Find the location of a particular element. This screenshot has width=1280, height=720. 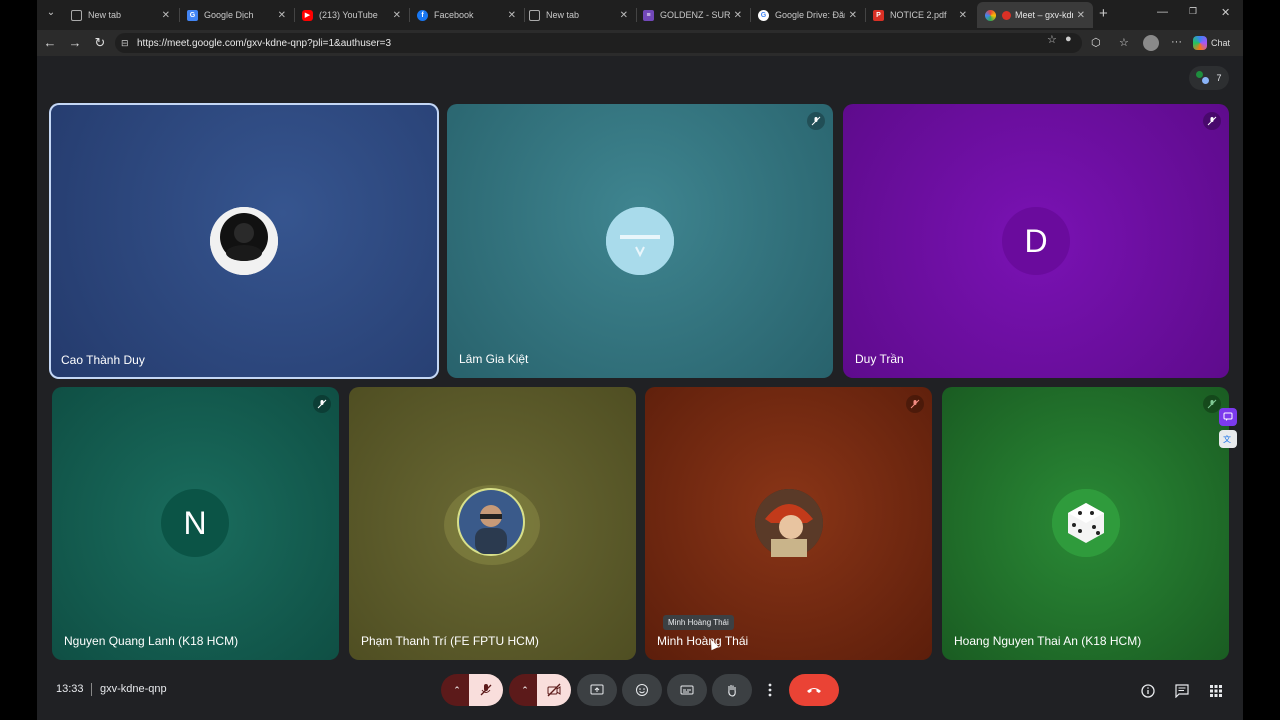

favorites-icon: ☆ is located at coordinates (1124, 42).